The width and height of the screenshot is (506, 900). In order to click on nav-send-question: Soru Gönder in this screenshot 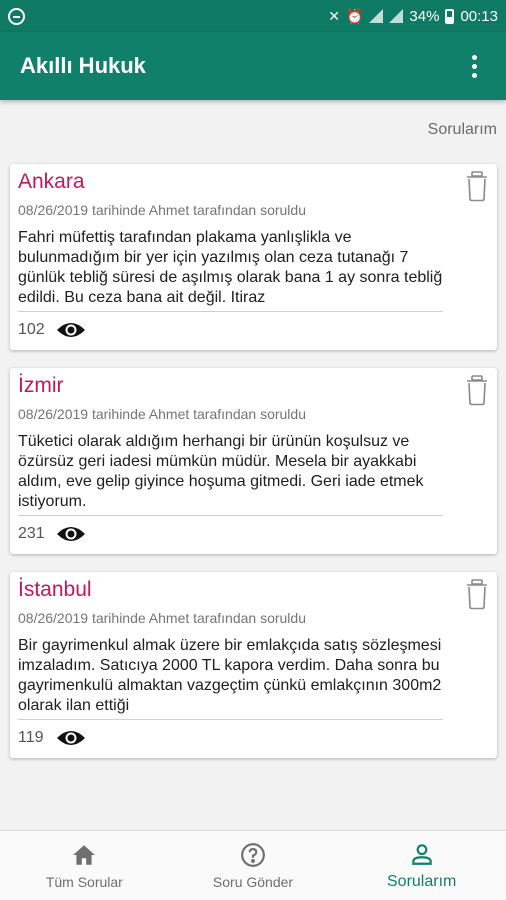, I will do `click(253, 865)`.